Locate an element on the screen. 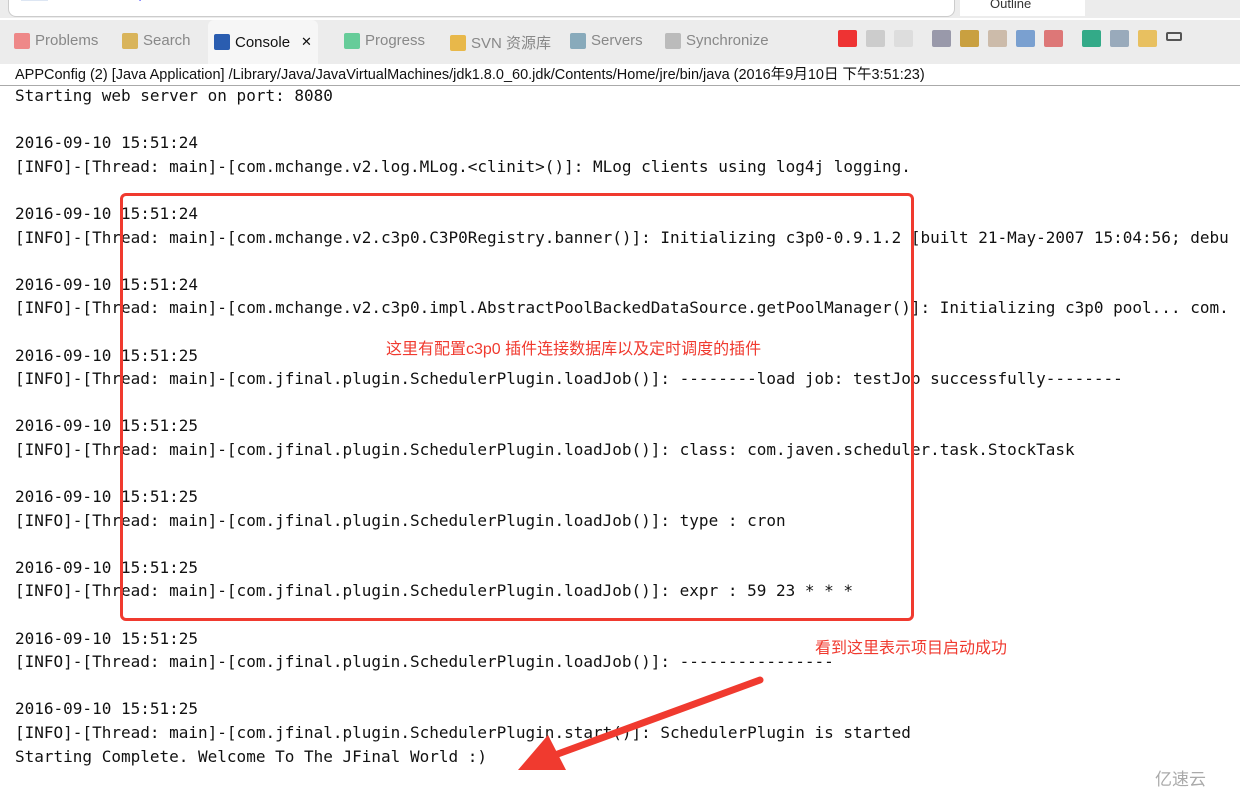 The width and height of the screenshot is (1240, 795). arrow-icon is located at coordinates (641, 723).